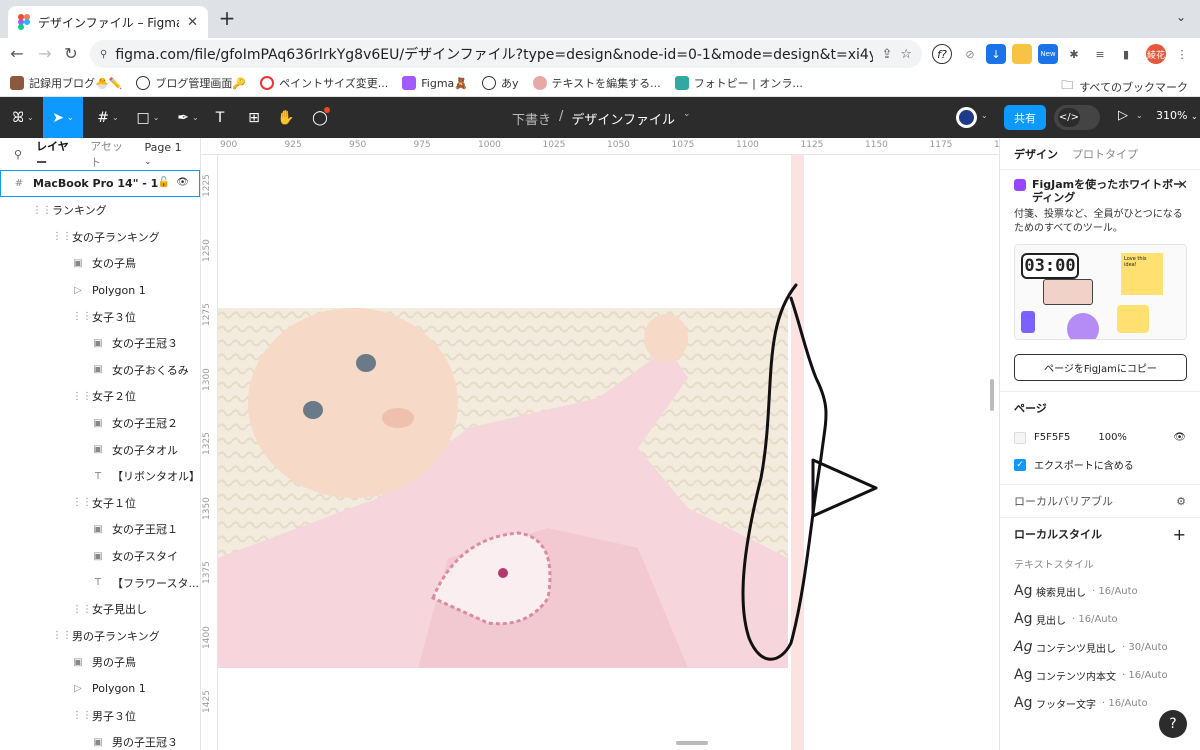 This screenshot has width=1200, height=750. What do you see at coordinates (1048, 54) in the screenshot?
I see `extension-new-badge: New` at bounding box center [1048, 54].